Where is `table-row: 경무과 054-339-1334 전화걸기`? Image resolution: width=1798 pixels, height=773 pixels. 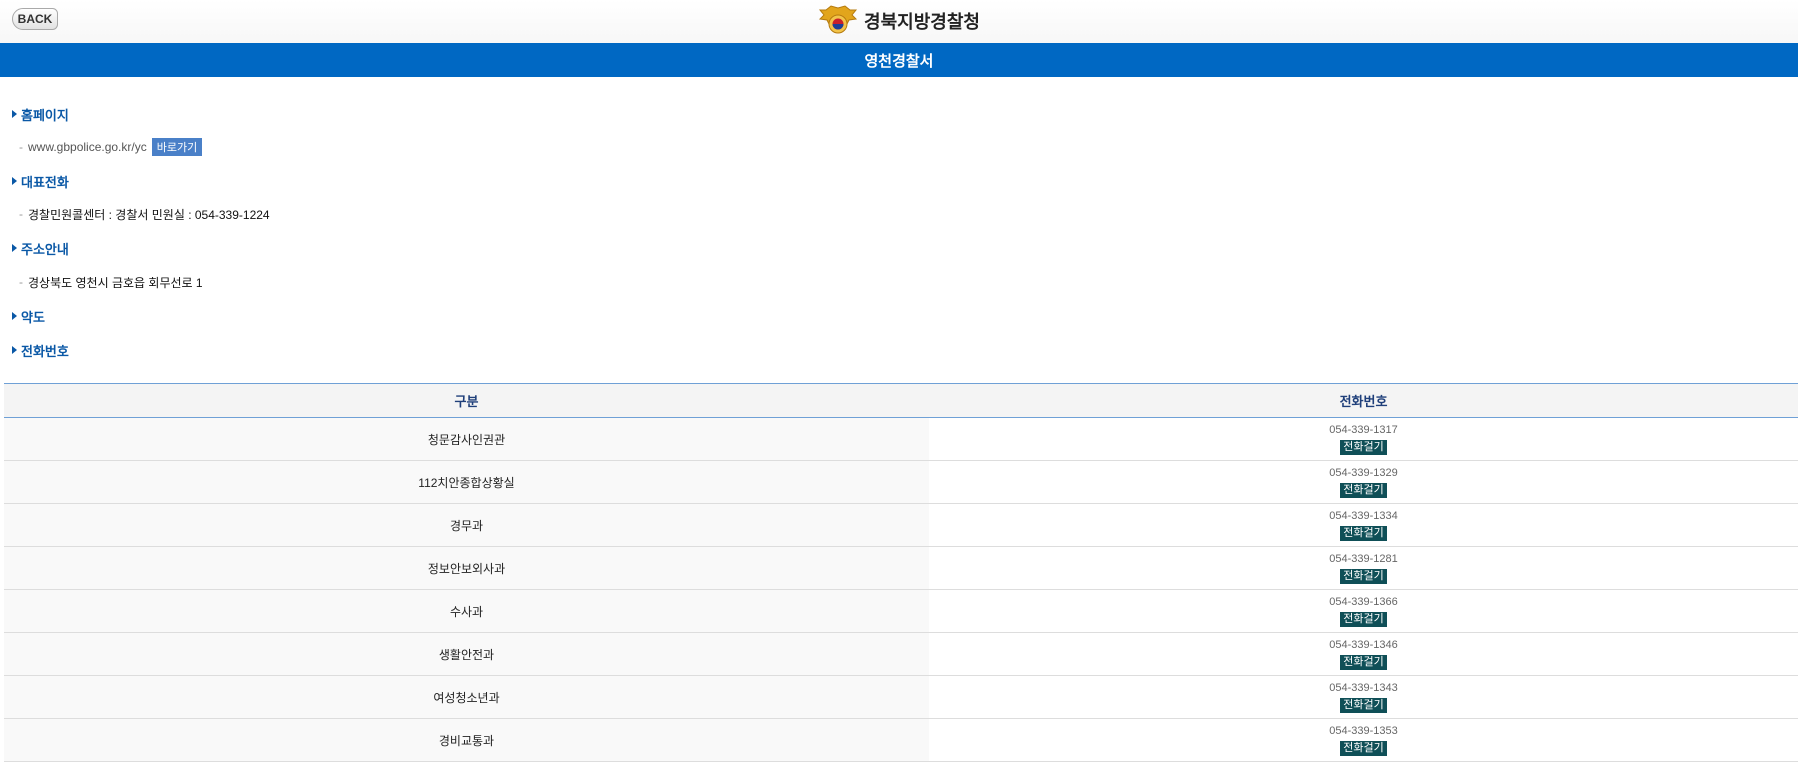
table-row: 경무과 054-339-1334 전화걸기 is located at coordinates (901, 525).